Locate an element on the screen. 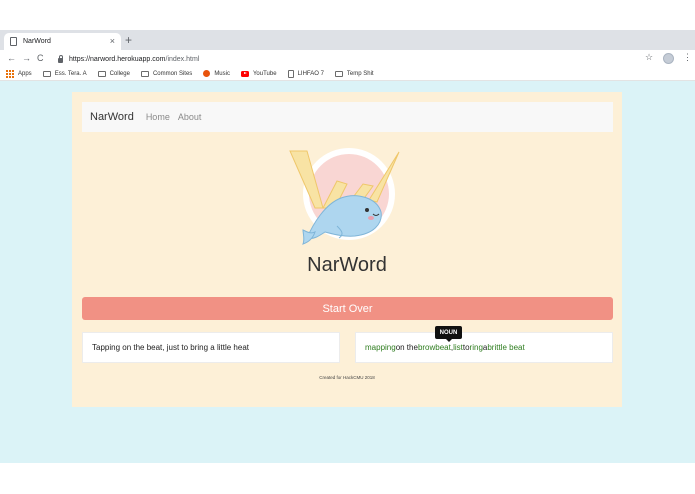 The height and width of the screenshot is (494, 695). bookmark-college: College is located at coordinates (113, 73).